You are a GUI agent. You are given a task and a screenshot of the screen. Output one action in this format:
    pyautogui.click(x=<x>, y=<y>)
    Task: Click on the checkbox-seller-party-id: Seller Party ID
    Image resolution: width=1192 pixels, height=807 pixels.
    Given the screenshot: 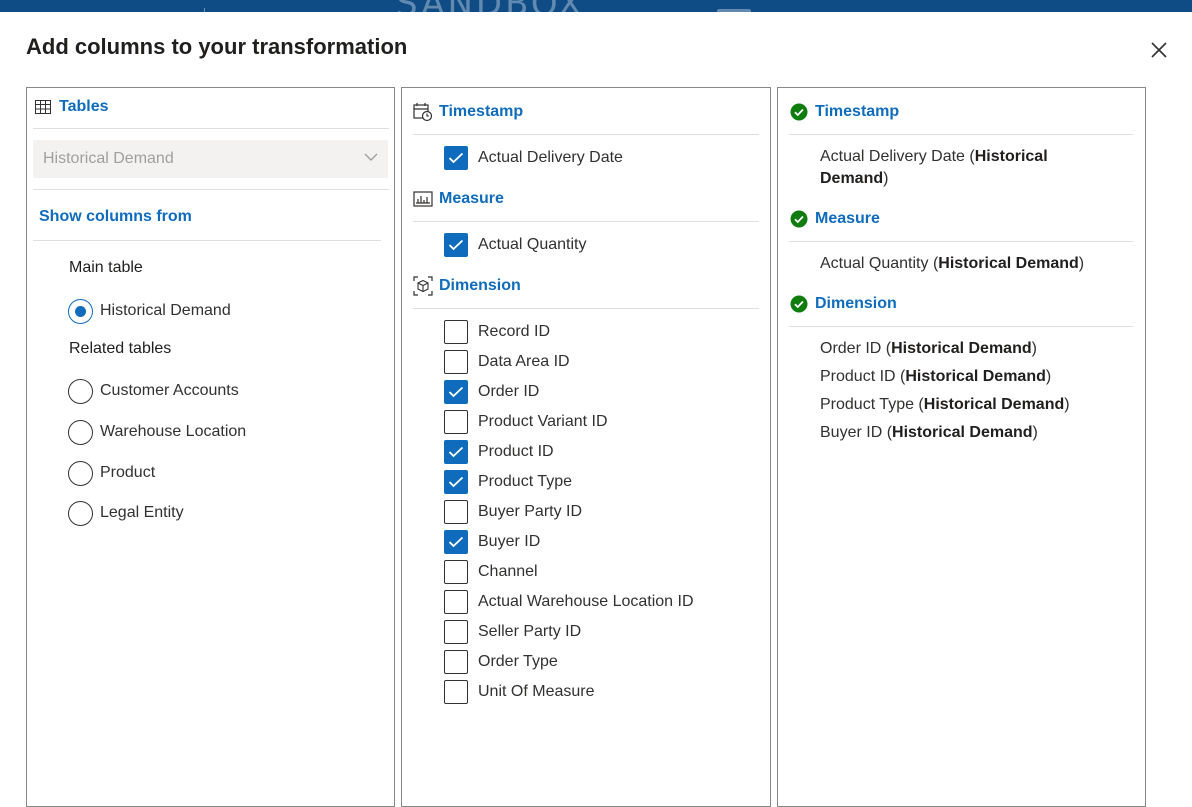 What is the action you would take?
    pyautogui.click(x=512, y=632)
    